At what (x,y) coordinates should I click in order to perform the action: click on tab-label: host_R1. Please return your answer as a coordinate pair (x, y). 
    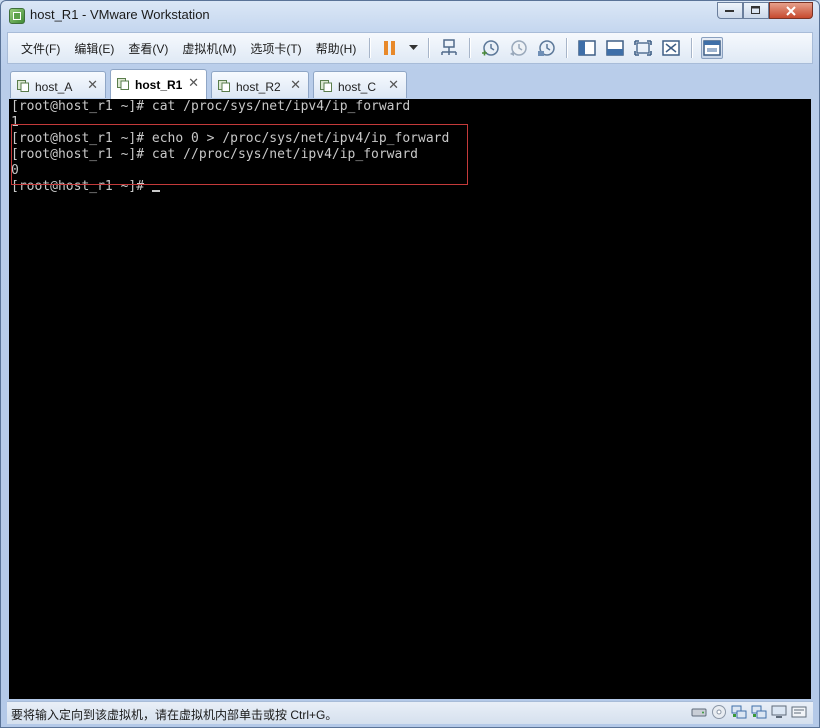
    Looking at the image, I should click on (159, 85).